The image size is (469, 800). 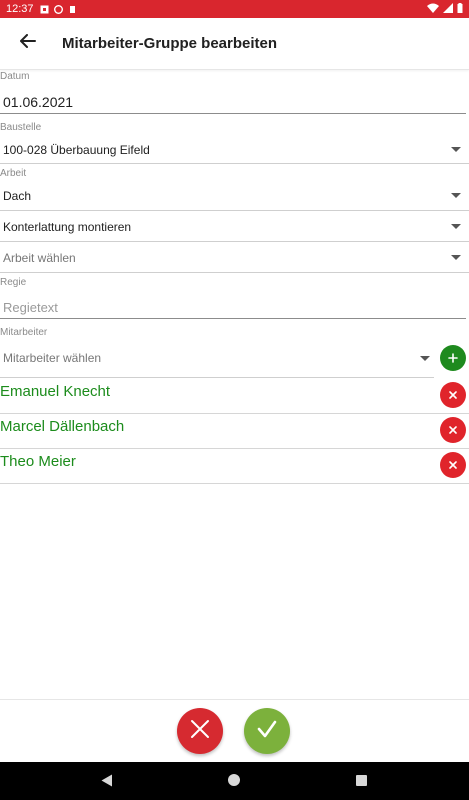 I want to click on datum-input: 01.06.2021, so click(x=233, y=100).